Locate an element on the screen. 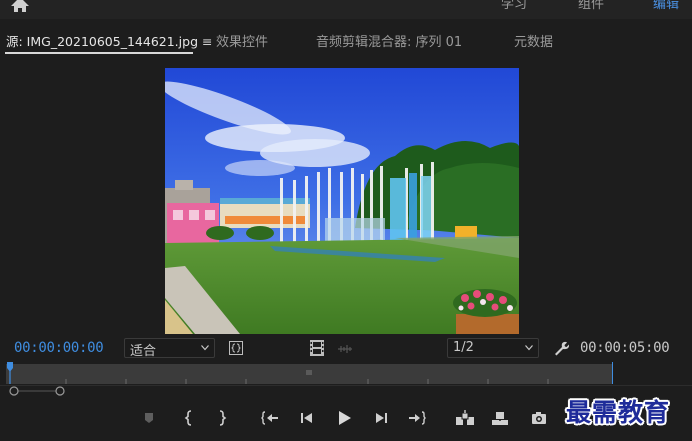  wrench-icon is located at coordinates (561, 348).